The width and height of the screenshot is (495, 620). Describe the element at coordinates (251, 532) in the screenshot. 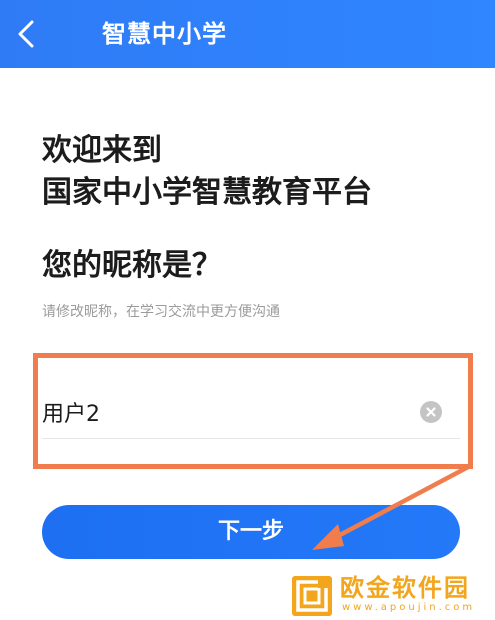

I see `next-step-button: 下一步` at that location.